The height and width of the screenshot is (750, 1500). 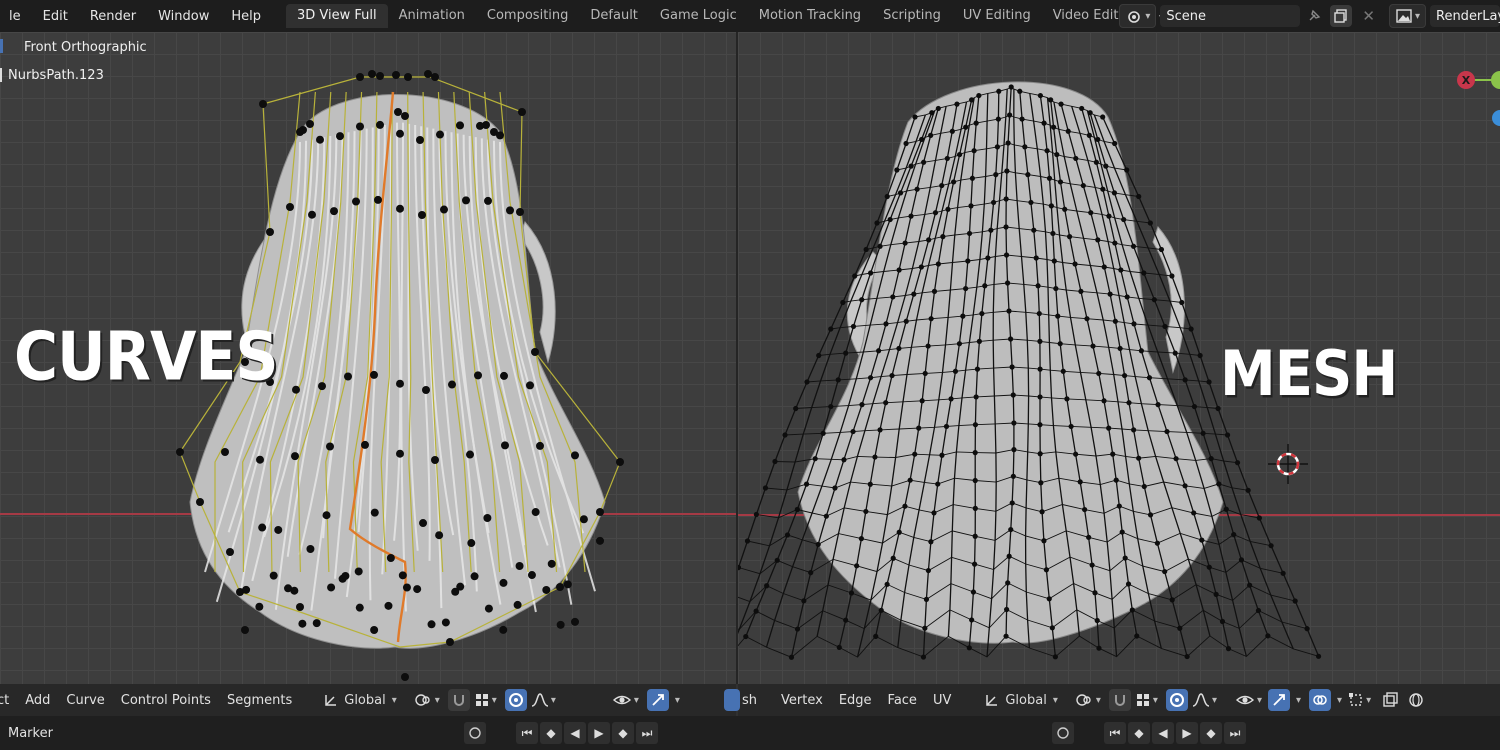 What do you see at coordinates (1355, 699) in the screenshot?
I see `mesh-overlay-icon` at bounding box center [1355, 699].